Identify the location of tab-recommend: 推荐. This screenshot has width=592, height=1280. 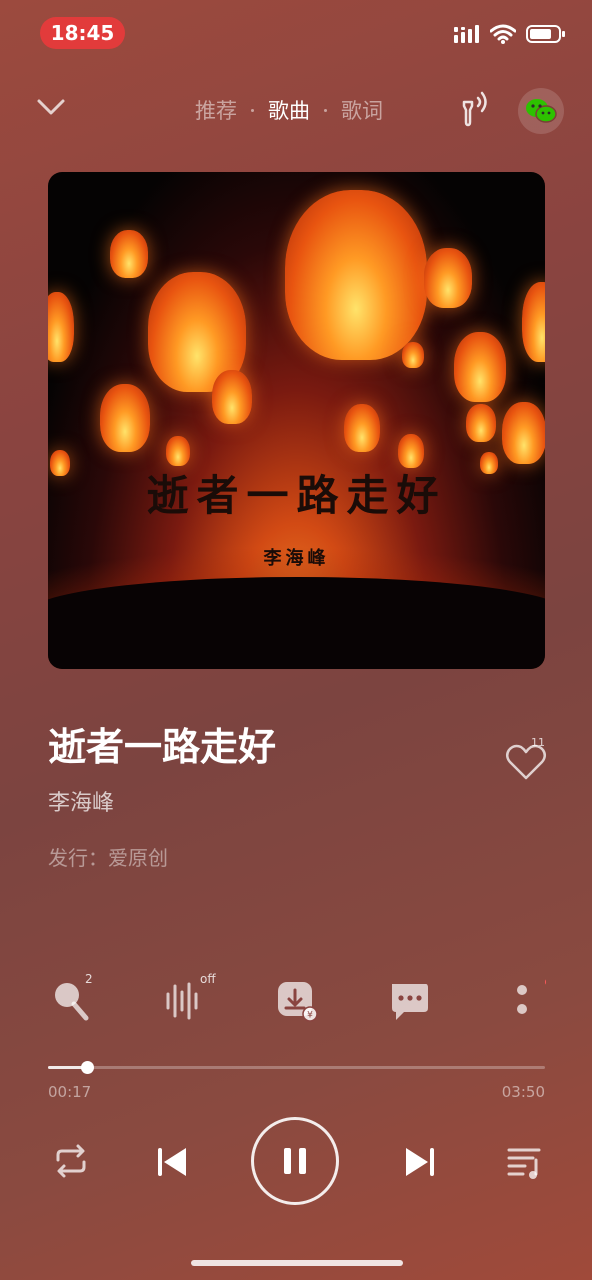
(216, 110).